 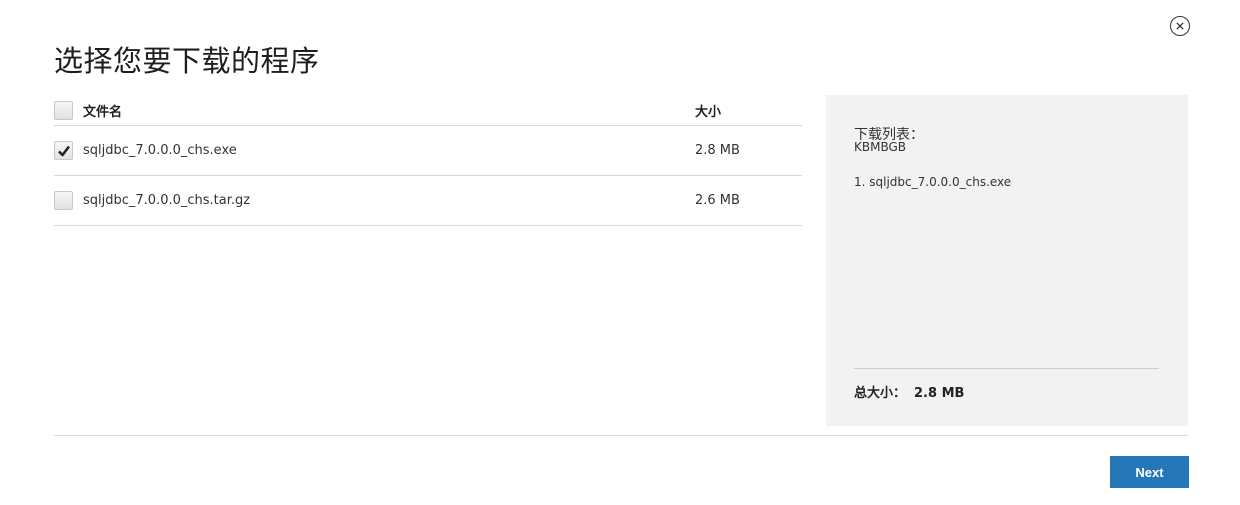 I want to click on page-title: 选择您要下载的程序, so click(x=187, y=61).